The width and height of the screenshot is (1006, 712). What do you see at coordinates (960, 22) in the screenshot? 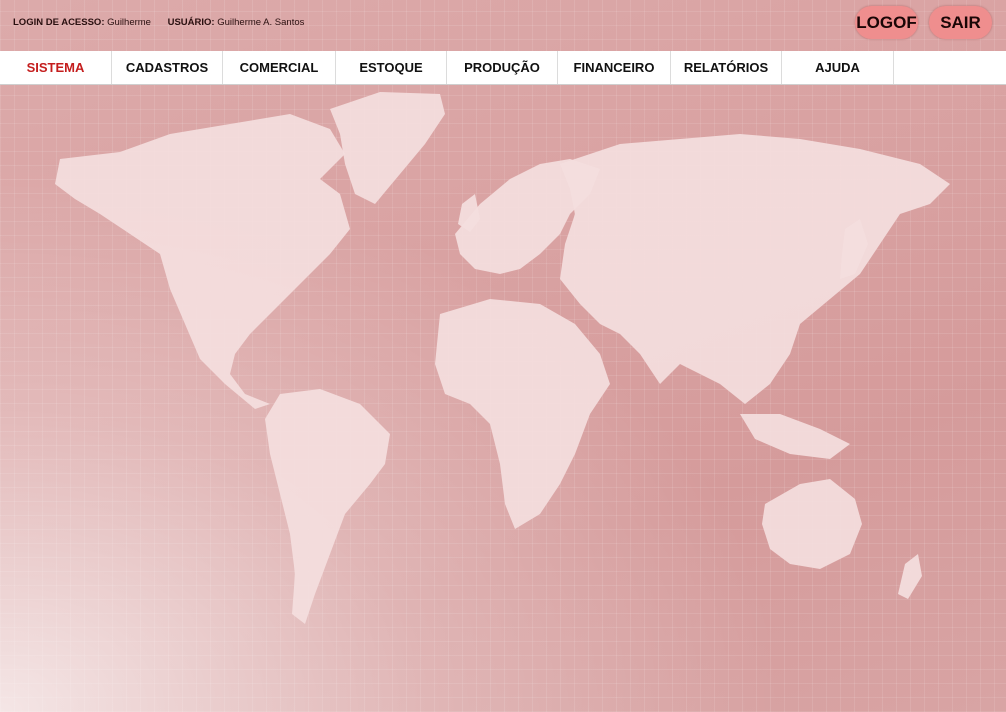
I see `sair-button: SAIR` at bounding box center [960, 22].